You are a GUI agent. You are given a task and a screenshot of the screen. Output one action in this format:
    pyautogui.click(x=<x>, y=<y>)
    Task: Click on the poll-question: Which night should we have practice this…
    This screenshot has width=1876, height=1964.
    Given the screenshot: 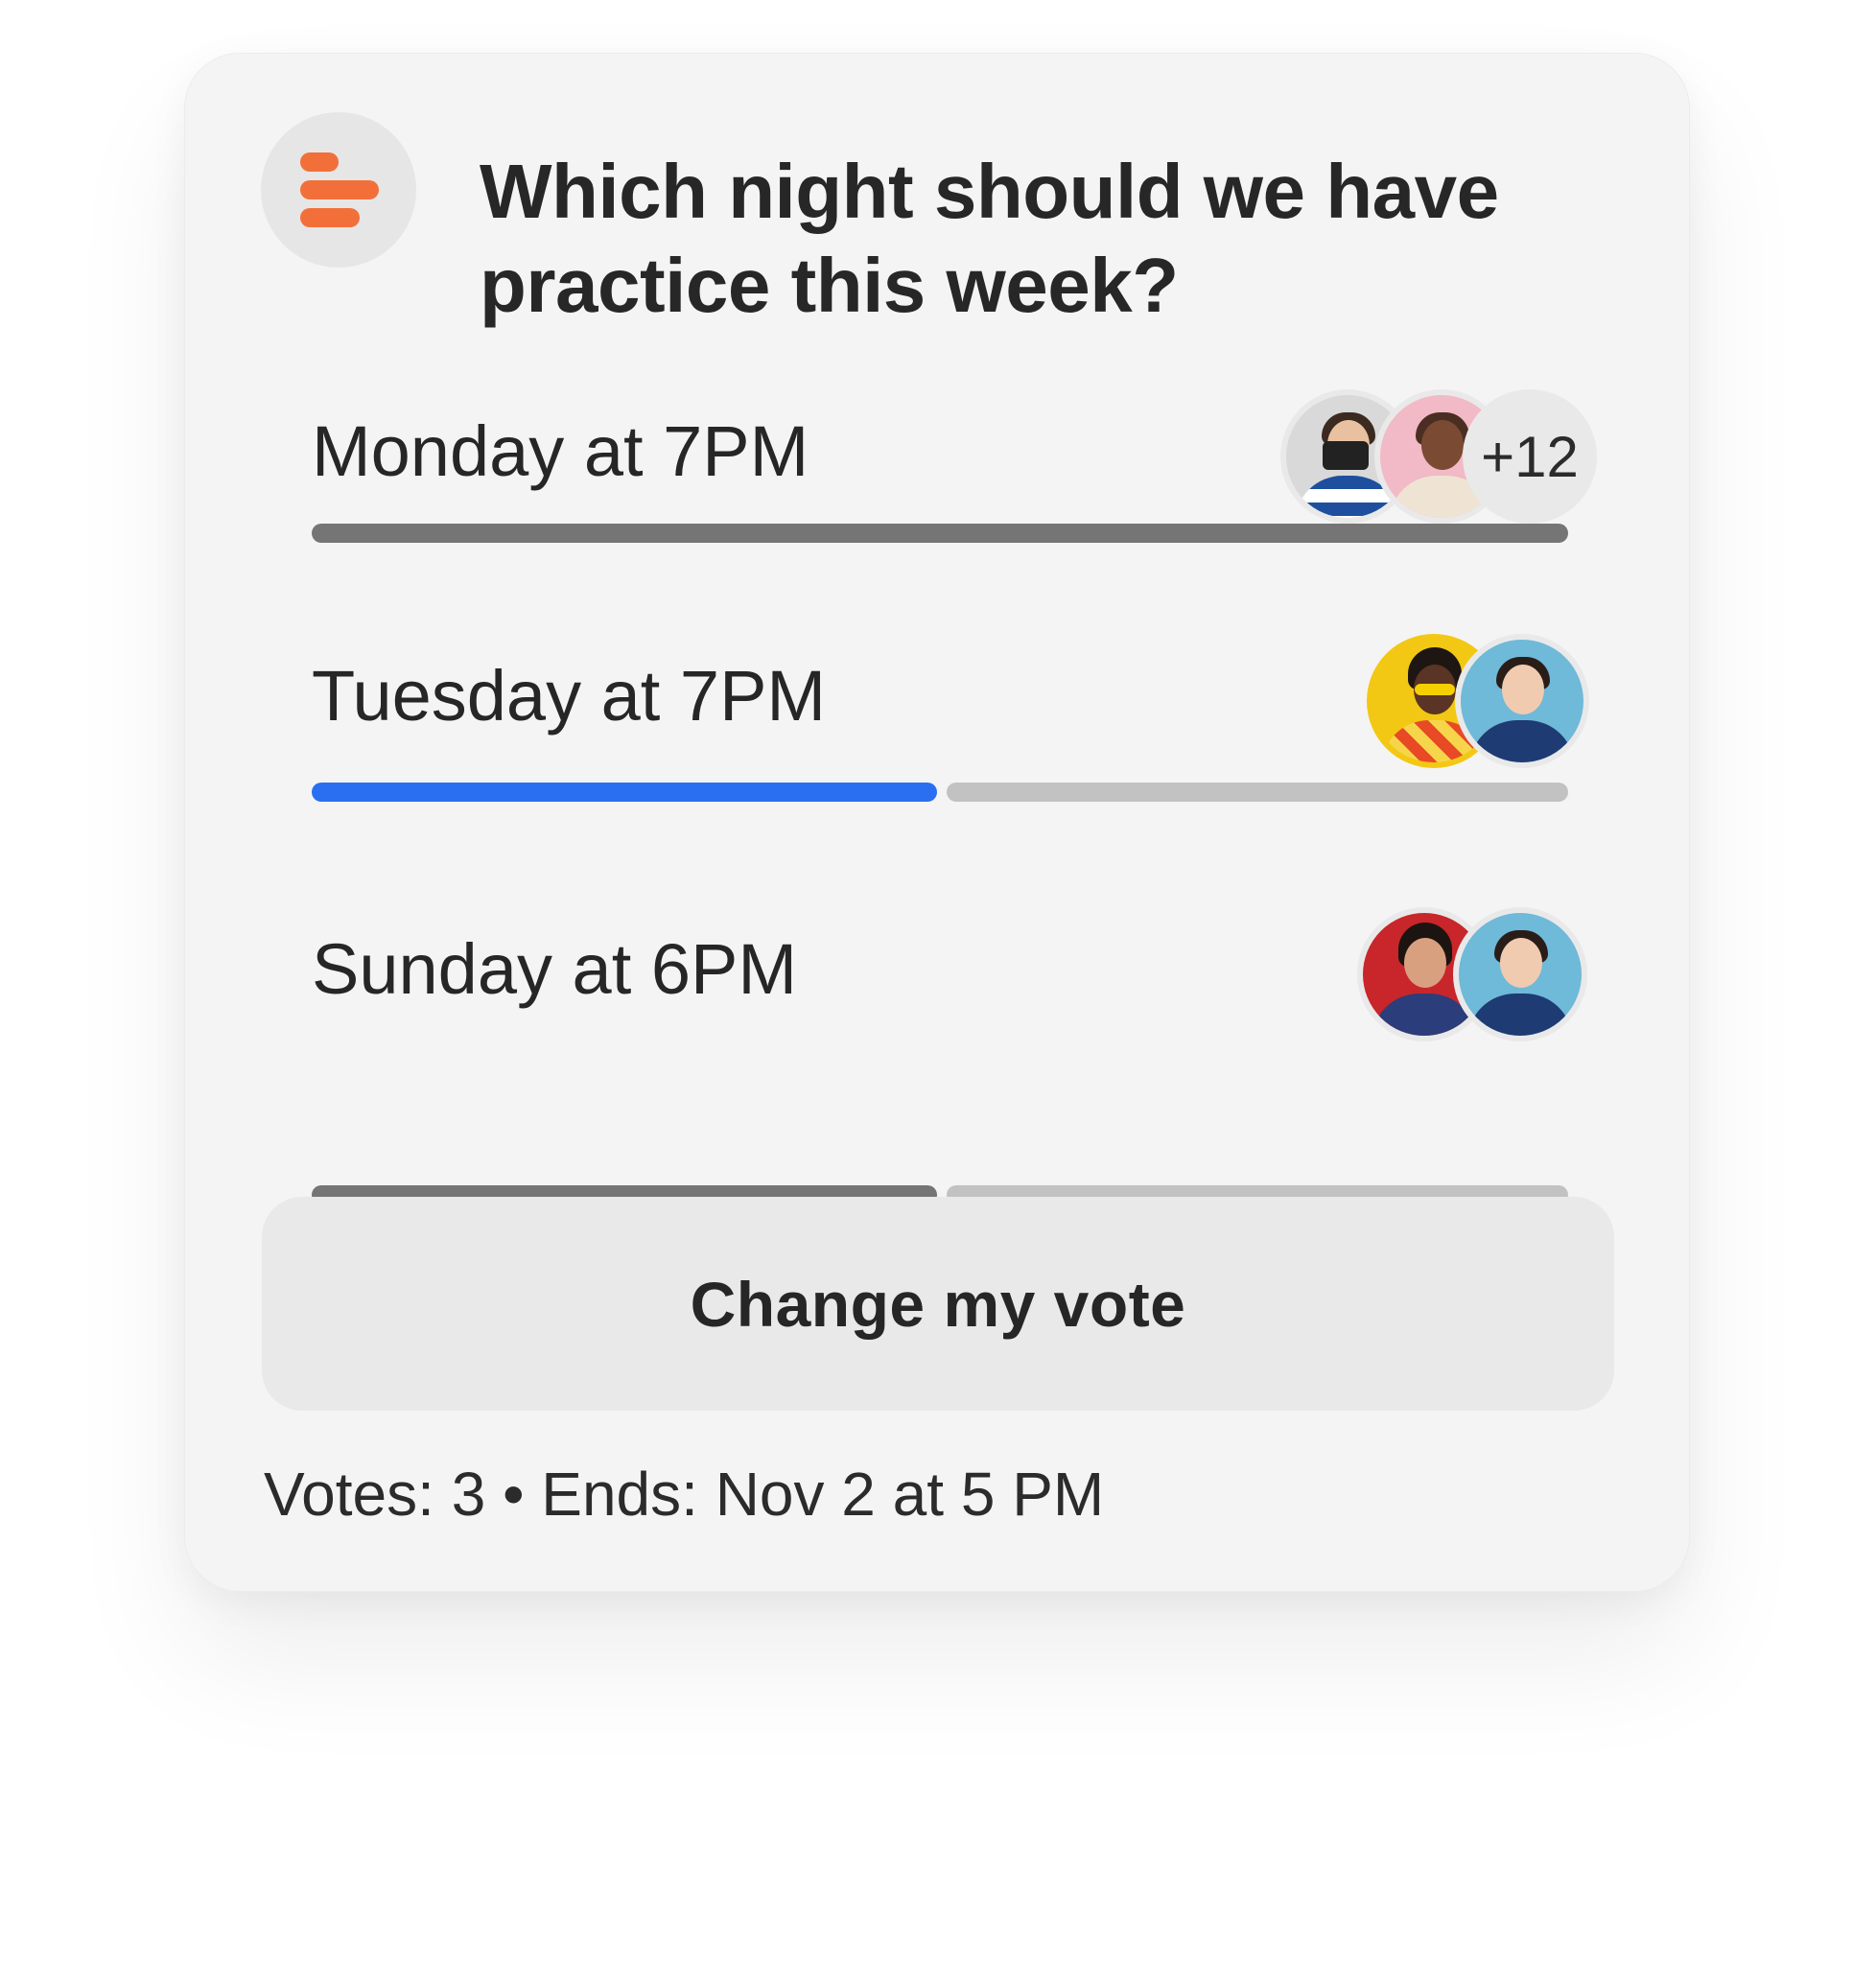 What is the action you would take?
    pyautogui.click(x=989, y=238)
    